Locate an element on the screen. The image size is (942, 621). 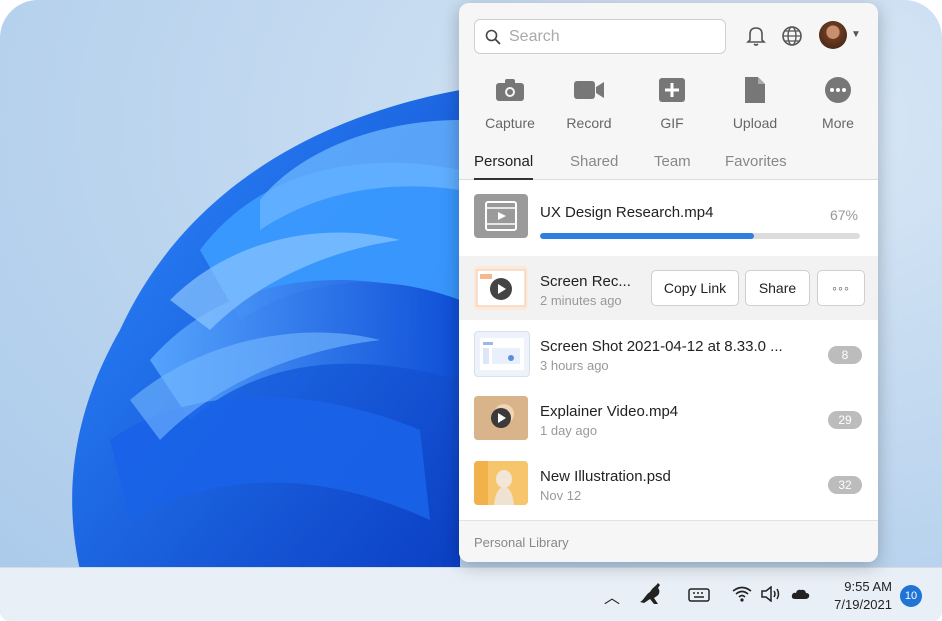
list-item-uploading: UX Design Research.mp4 67% is located at coordinates (668, 216).